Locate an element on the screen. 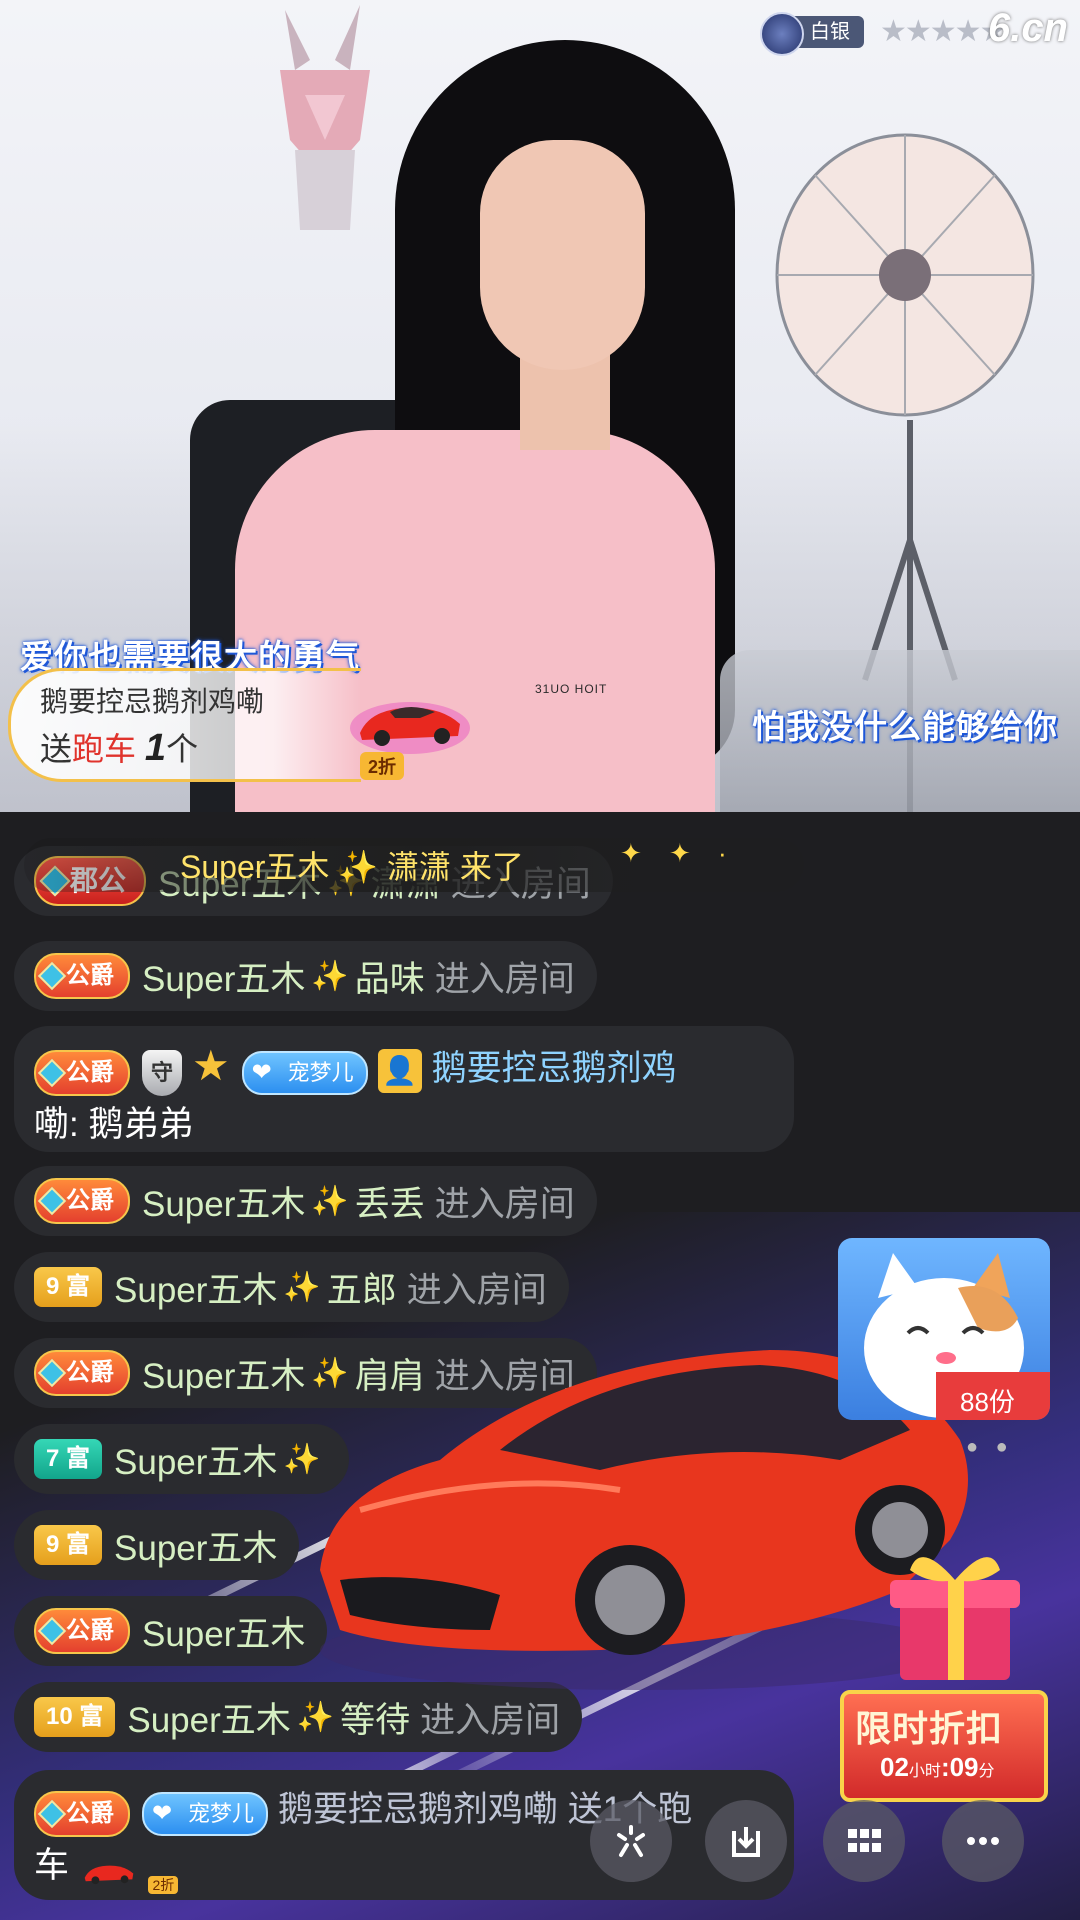 This screenshot has width=1080, height=1920. chat-message: 公爵 Super五木 ✨ 品味 进入房间 is located at coordinates (305, 976).